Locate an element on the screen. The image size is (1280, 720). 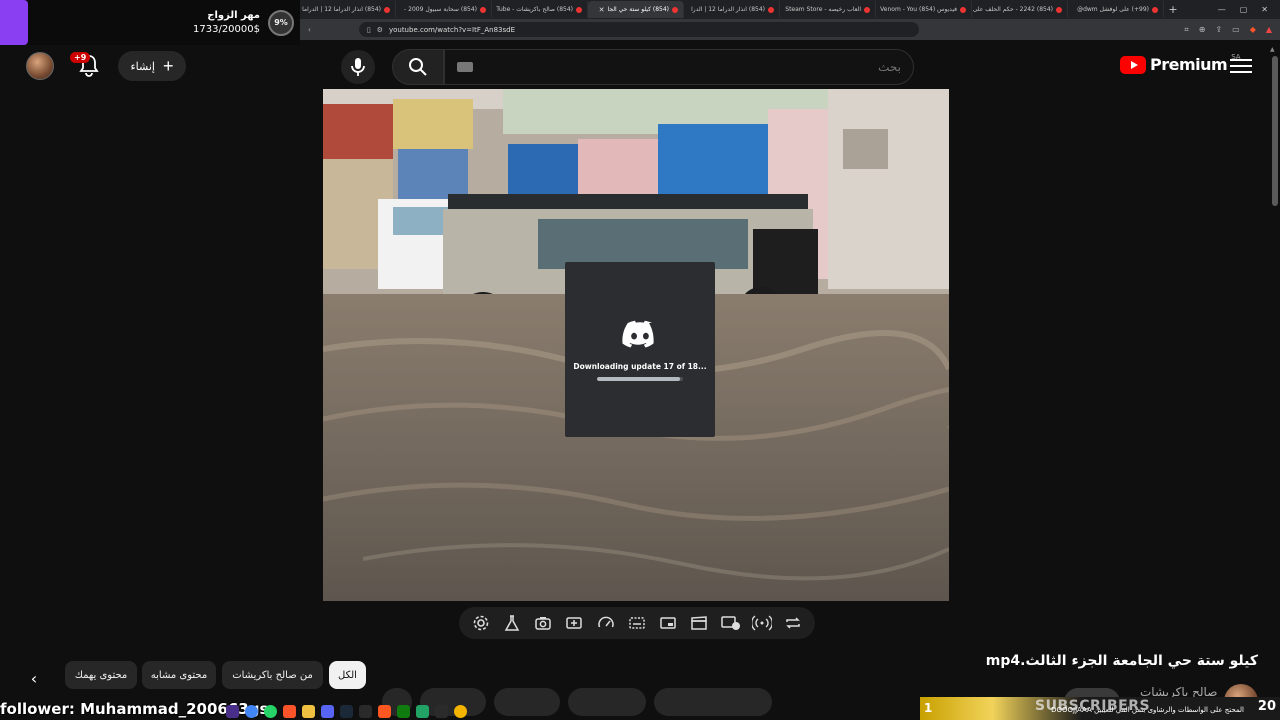
like-dislike-button is located at coordinates (713, 702).